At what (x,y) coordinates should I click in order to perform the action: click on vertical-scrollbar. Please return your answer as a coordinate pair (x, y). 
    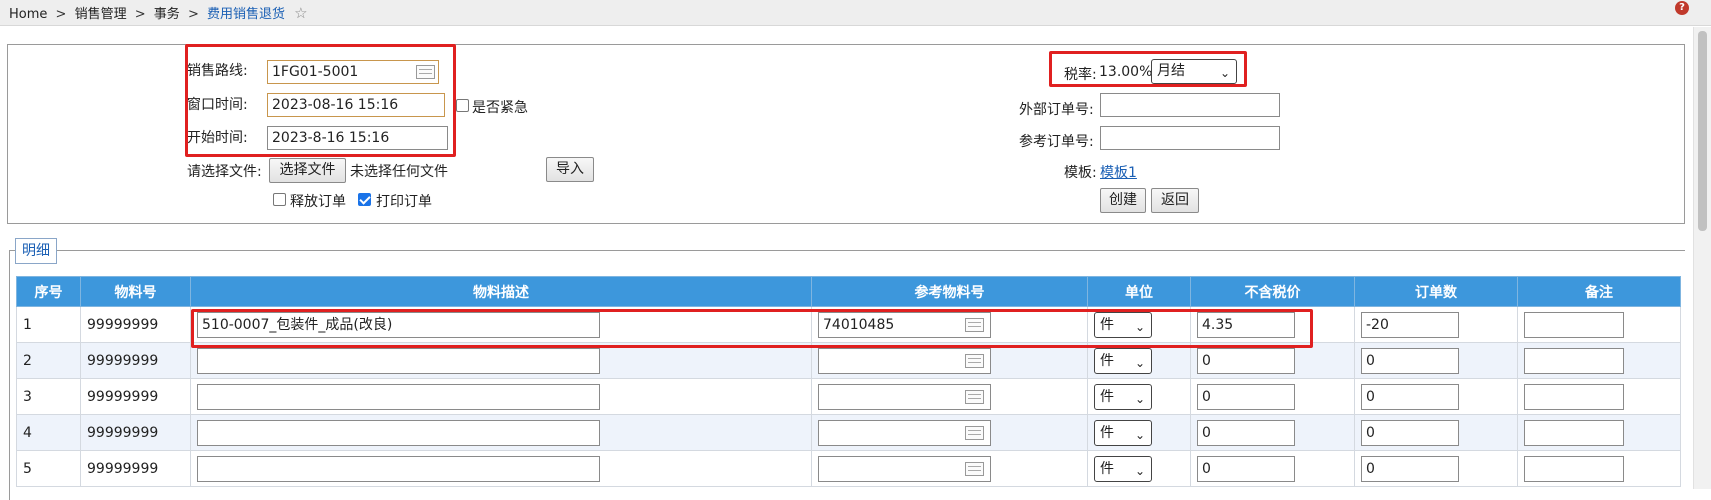
    Looking at the image, I should click on (1702, 258).